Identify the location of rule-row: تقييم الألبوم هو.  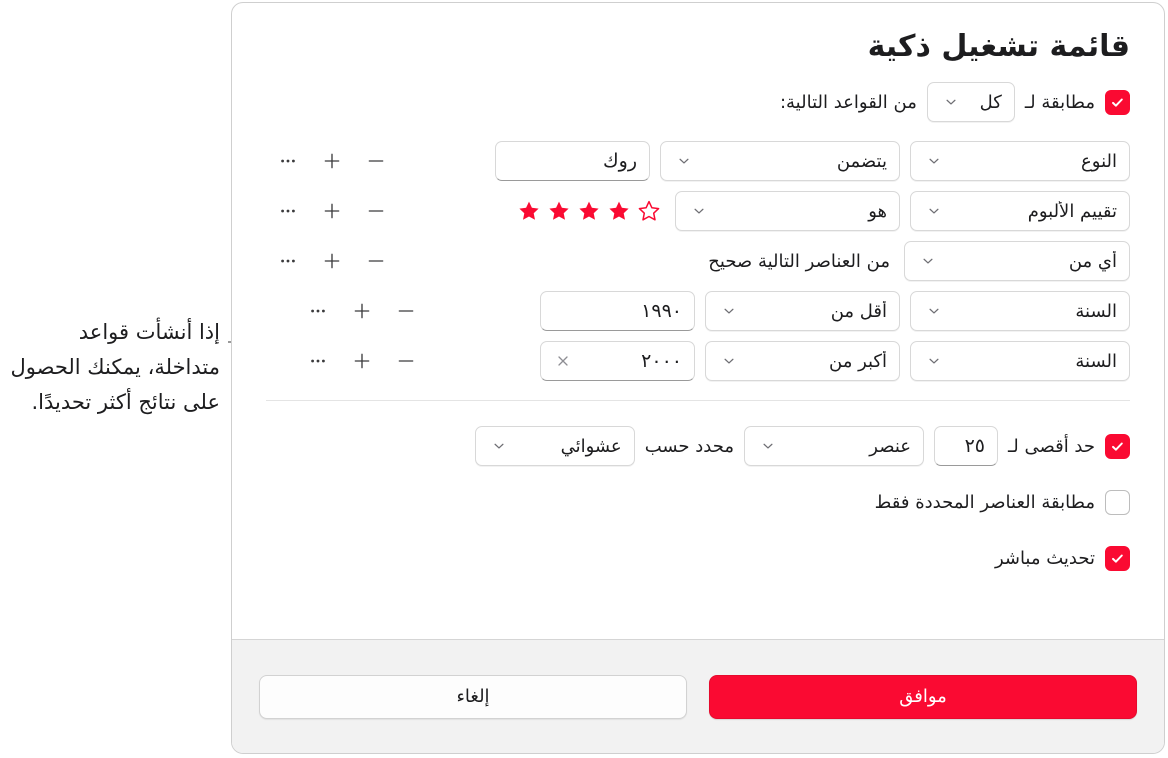
(698, 211).